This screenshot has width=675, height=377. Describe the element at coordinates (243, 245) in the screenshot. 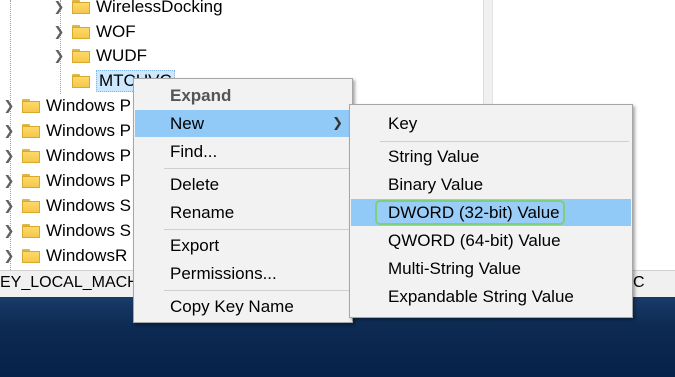

I see `menu-item-export: Export` at that location.